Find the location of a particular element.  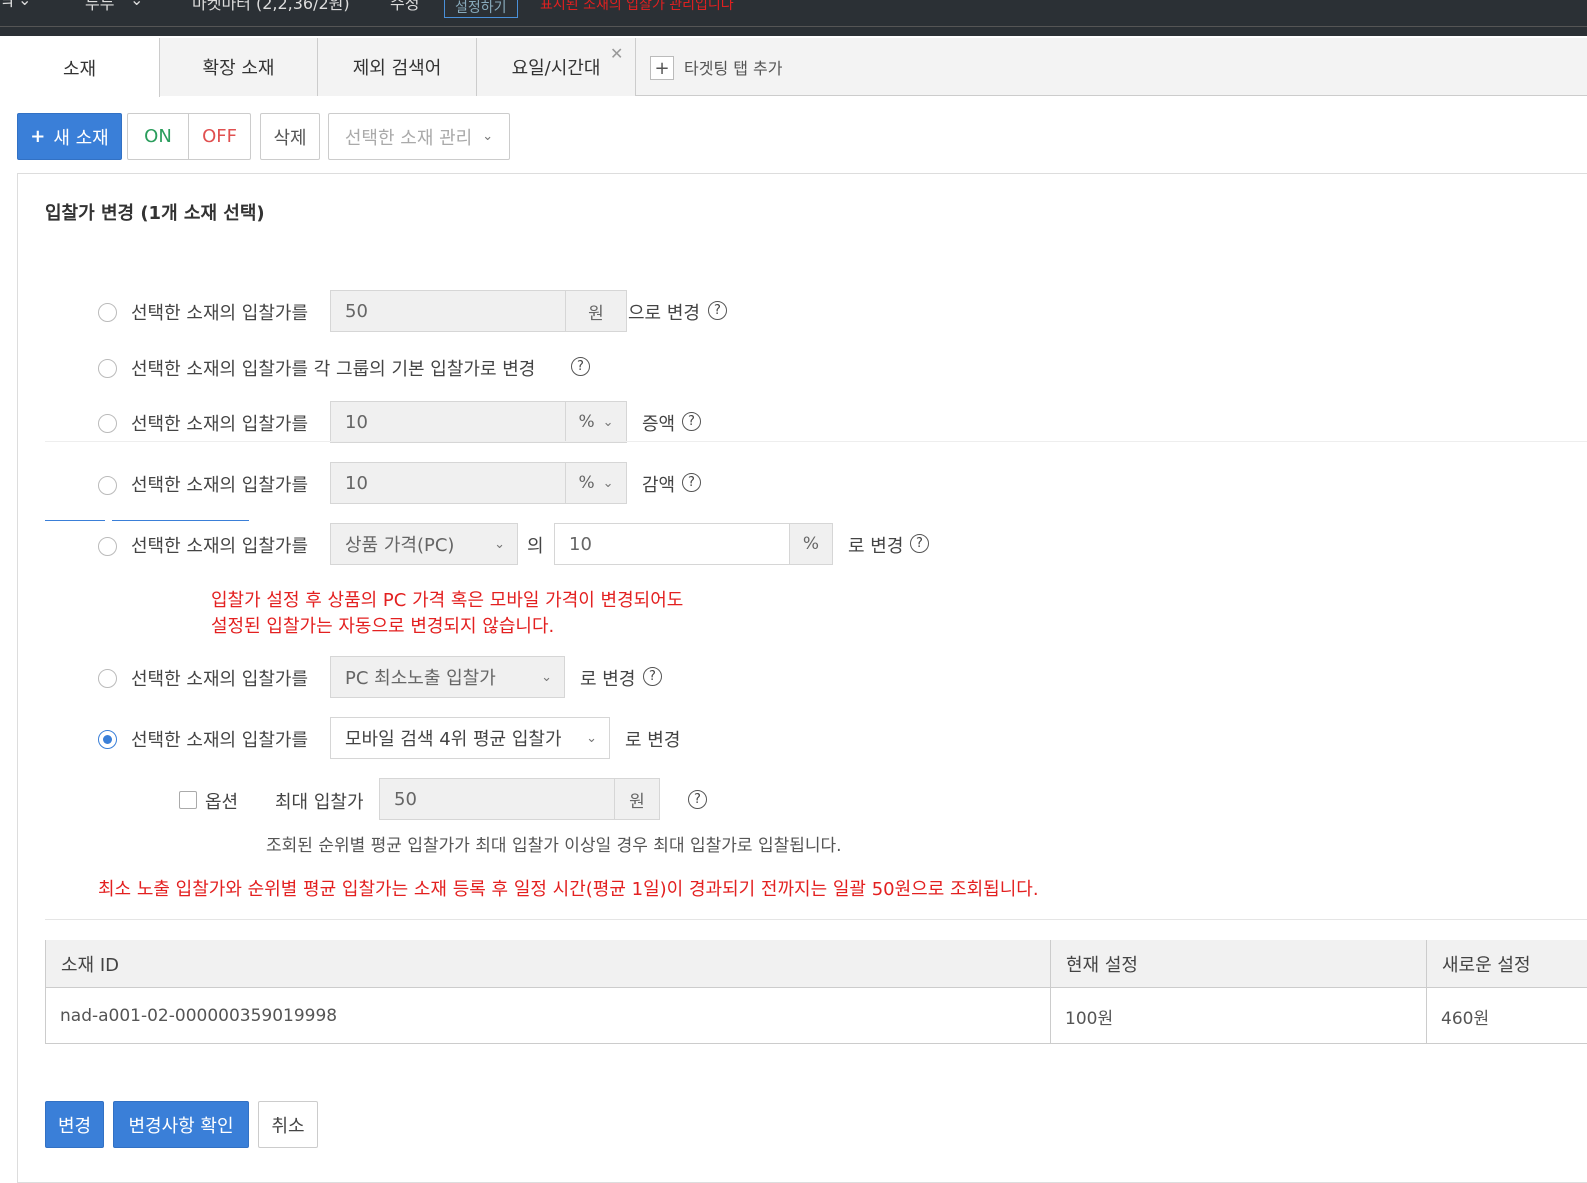

header-fragment: 마켓마터 (2,2,36/2원) is located at coordinates (271, 6).